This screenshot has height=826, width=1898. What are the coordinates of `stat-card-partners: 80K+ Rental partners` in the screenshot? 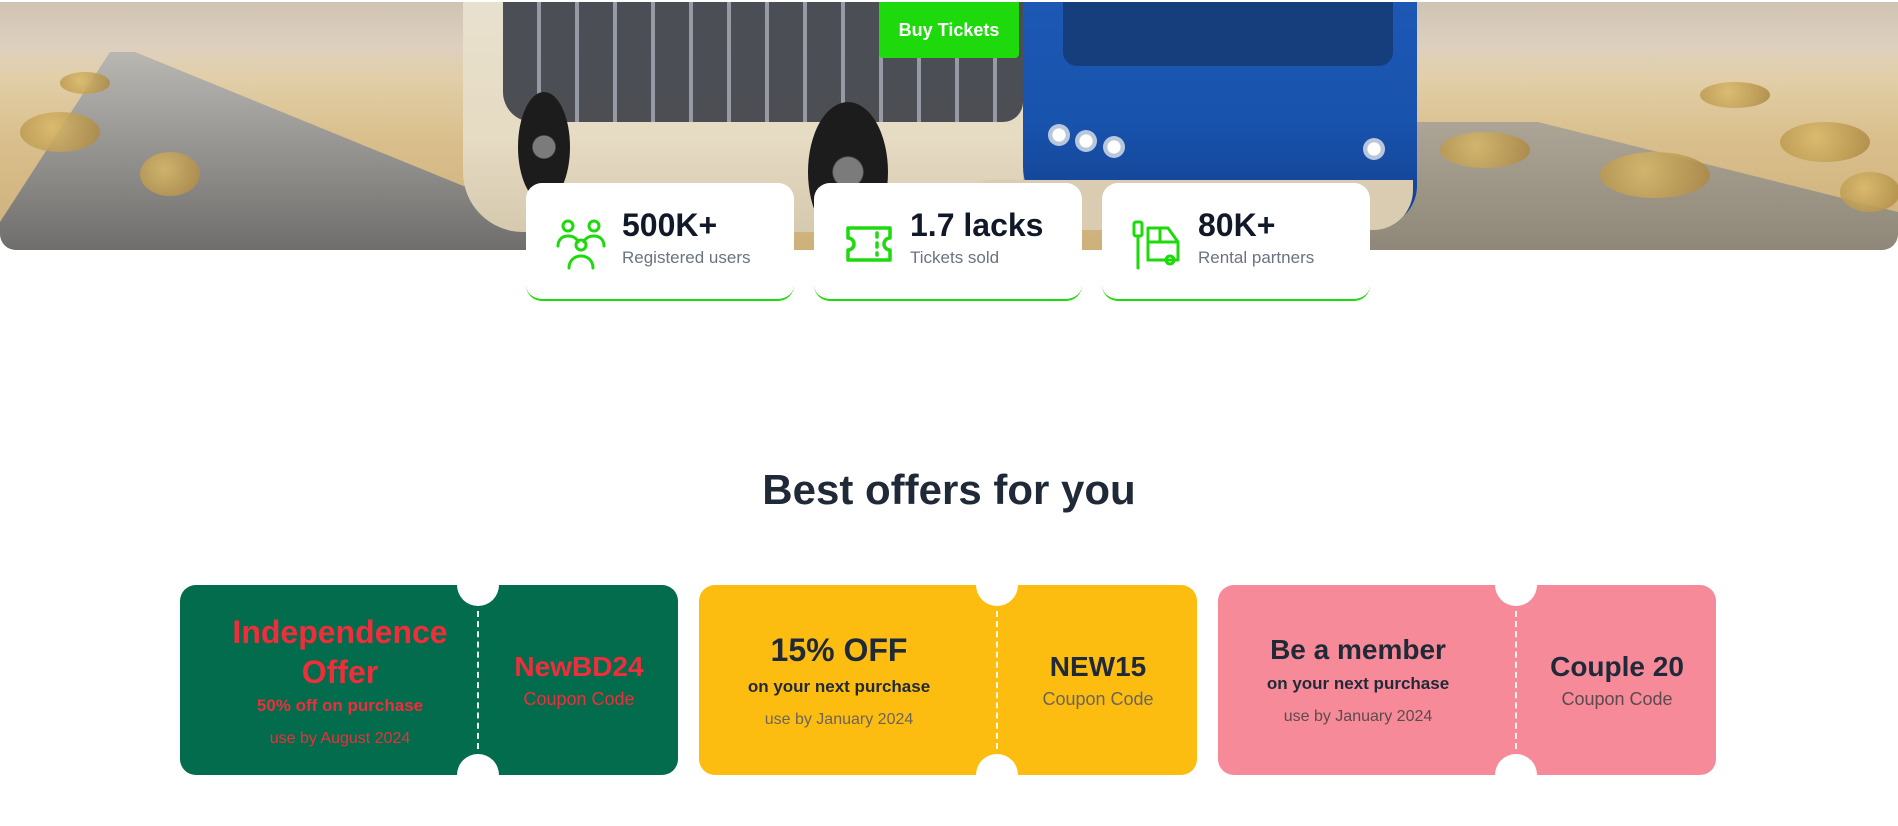 It's located at (1236, 242).